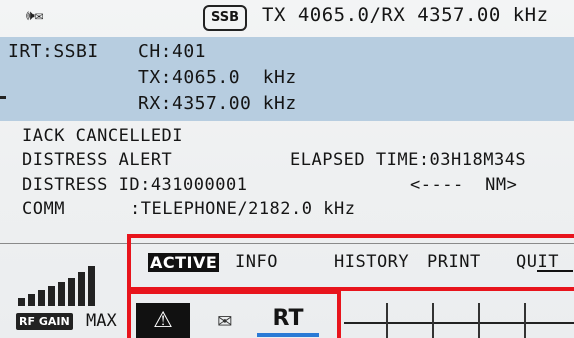  Describe the element at coordinates (537, 262) in the screenshot. I see `menu-quit: QUIT` at that location.